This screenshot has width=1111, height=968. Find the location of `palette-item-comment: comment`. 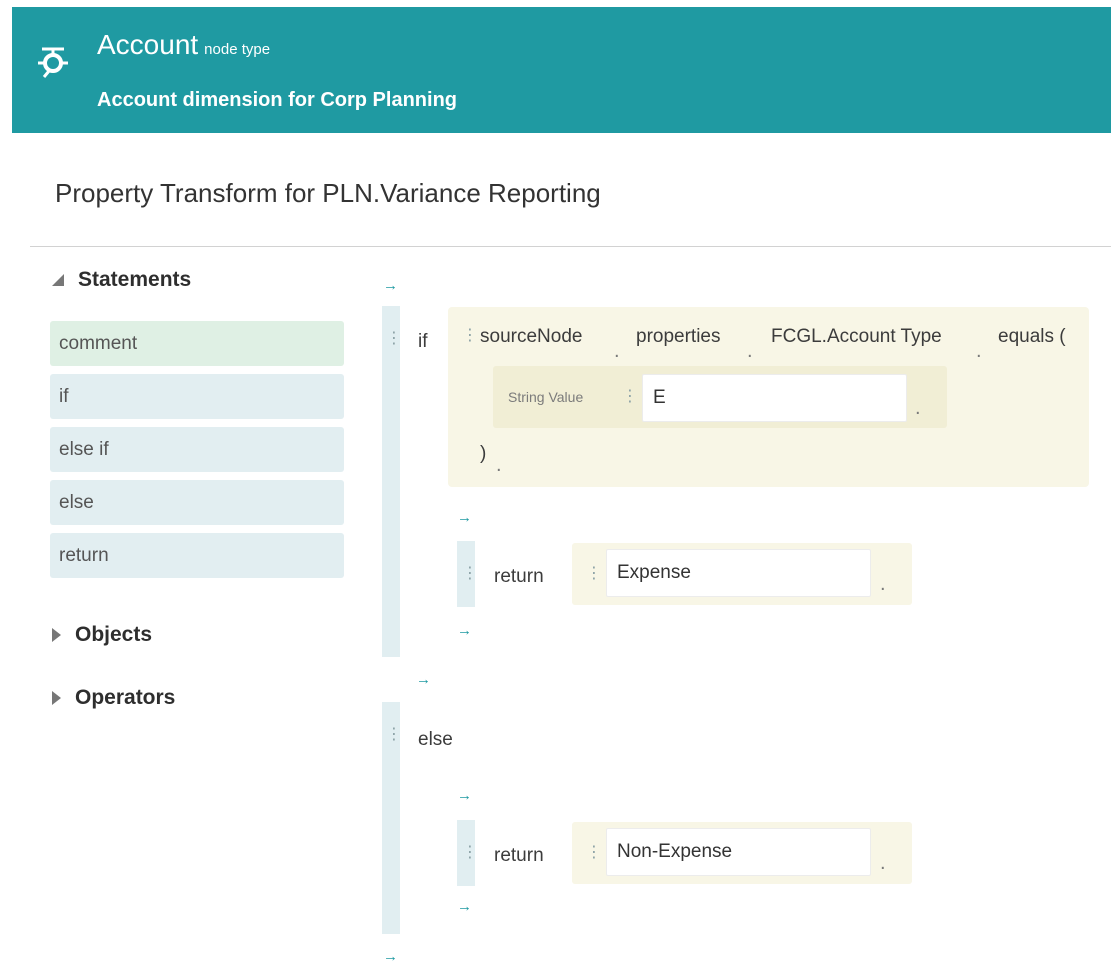

palette-item-comment: comment is located at coordinates (197, 343).